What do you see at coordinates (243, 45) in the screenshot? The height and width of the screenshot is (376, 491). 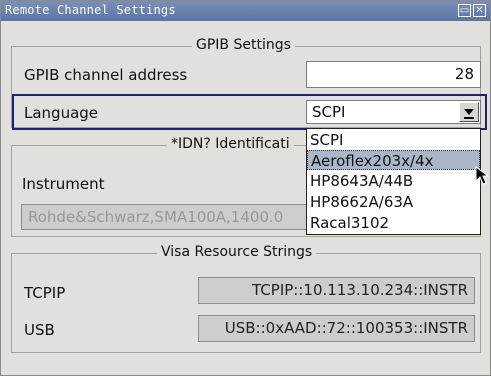 I see `gpib-settings-legend: GPIB Settings` at bounding box center [243, 45].